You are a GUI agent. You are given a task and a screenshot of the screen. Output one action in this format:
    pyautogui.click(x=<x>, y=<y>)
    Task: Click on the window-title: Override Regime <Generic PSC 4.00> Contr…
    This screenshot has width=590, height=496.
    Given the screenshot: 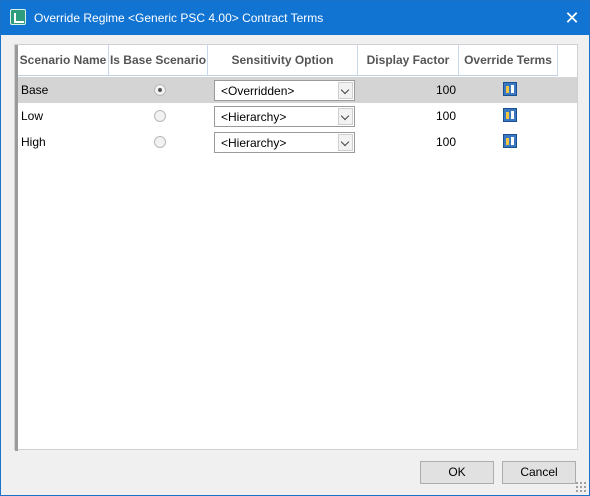 What is the action you would take?
    pyautogui.click(x=179, y=18)
    